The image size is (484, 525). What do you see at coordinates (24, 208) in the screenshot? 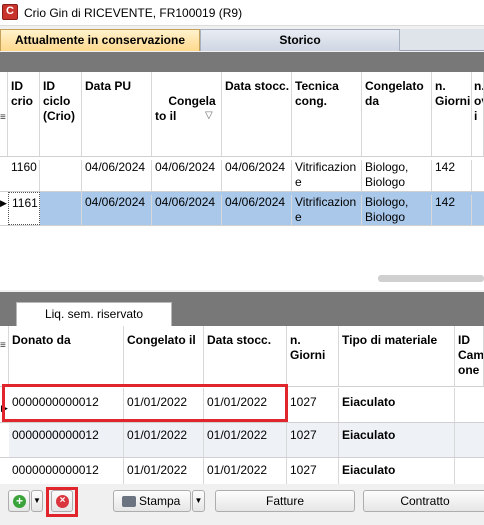
I see `cell-id: 1161` at bounding box center [24, 208].